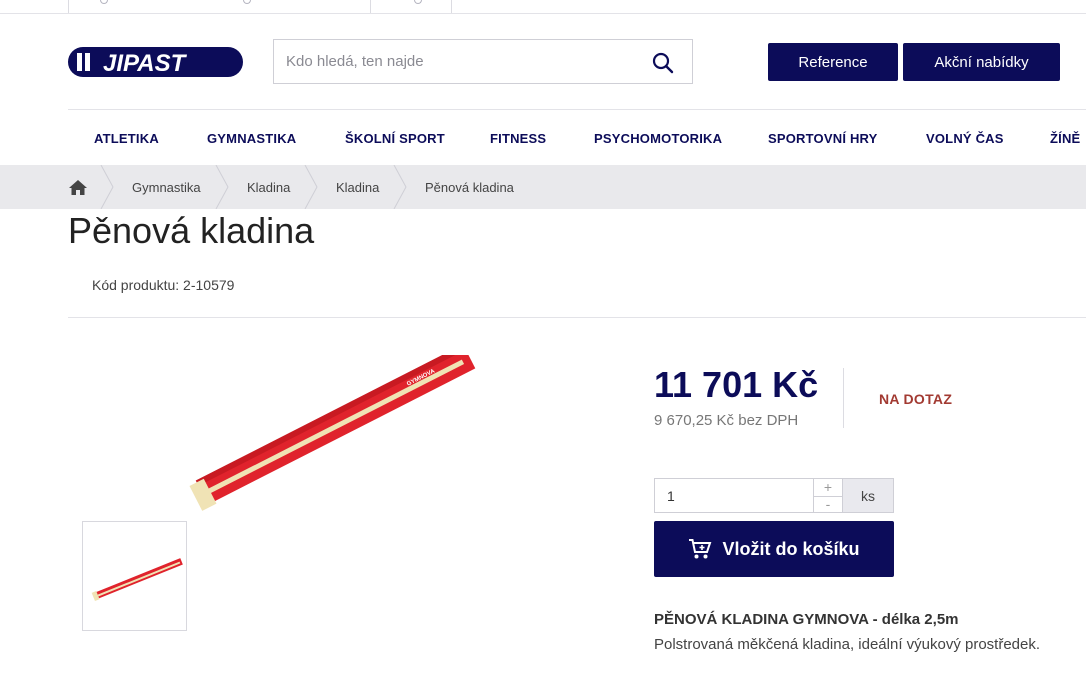 The image size is (1086, 679). I want to click on nav-item-zinene: ŽÍNĚ, so click(1065, 138).